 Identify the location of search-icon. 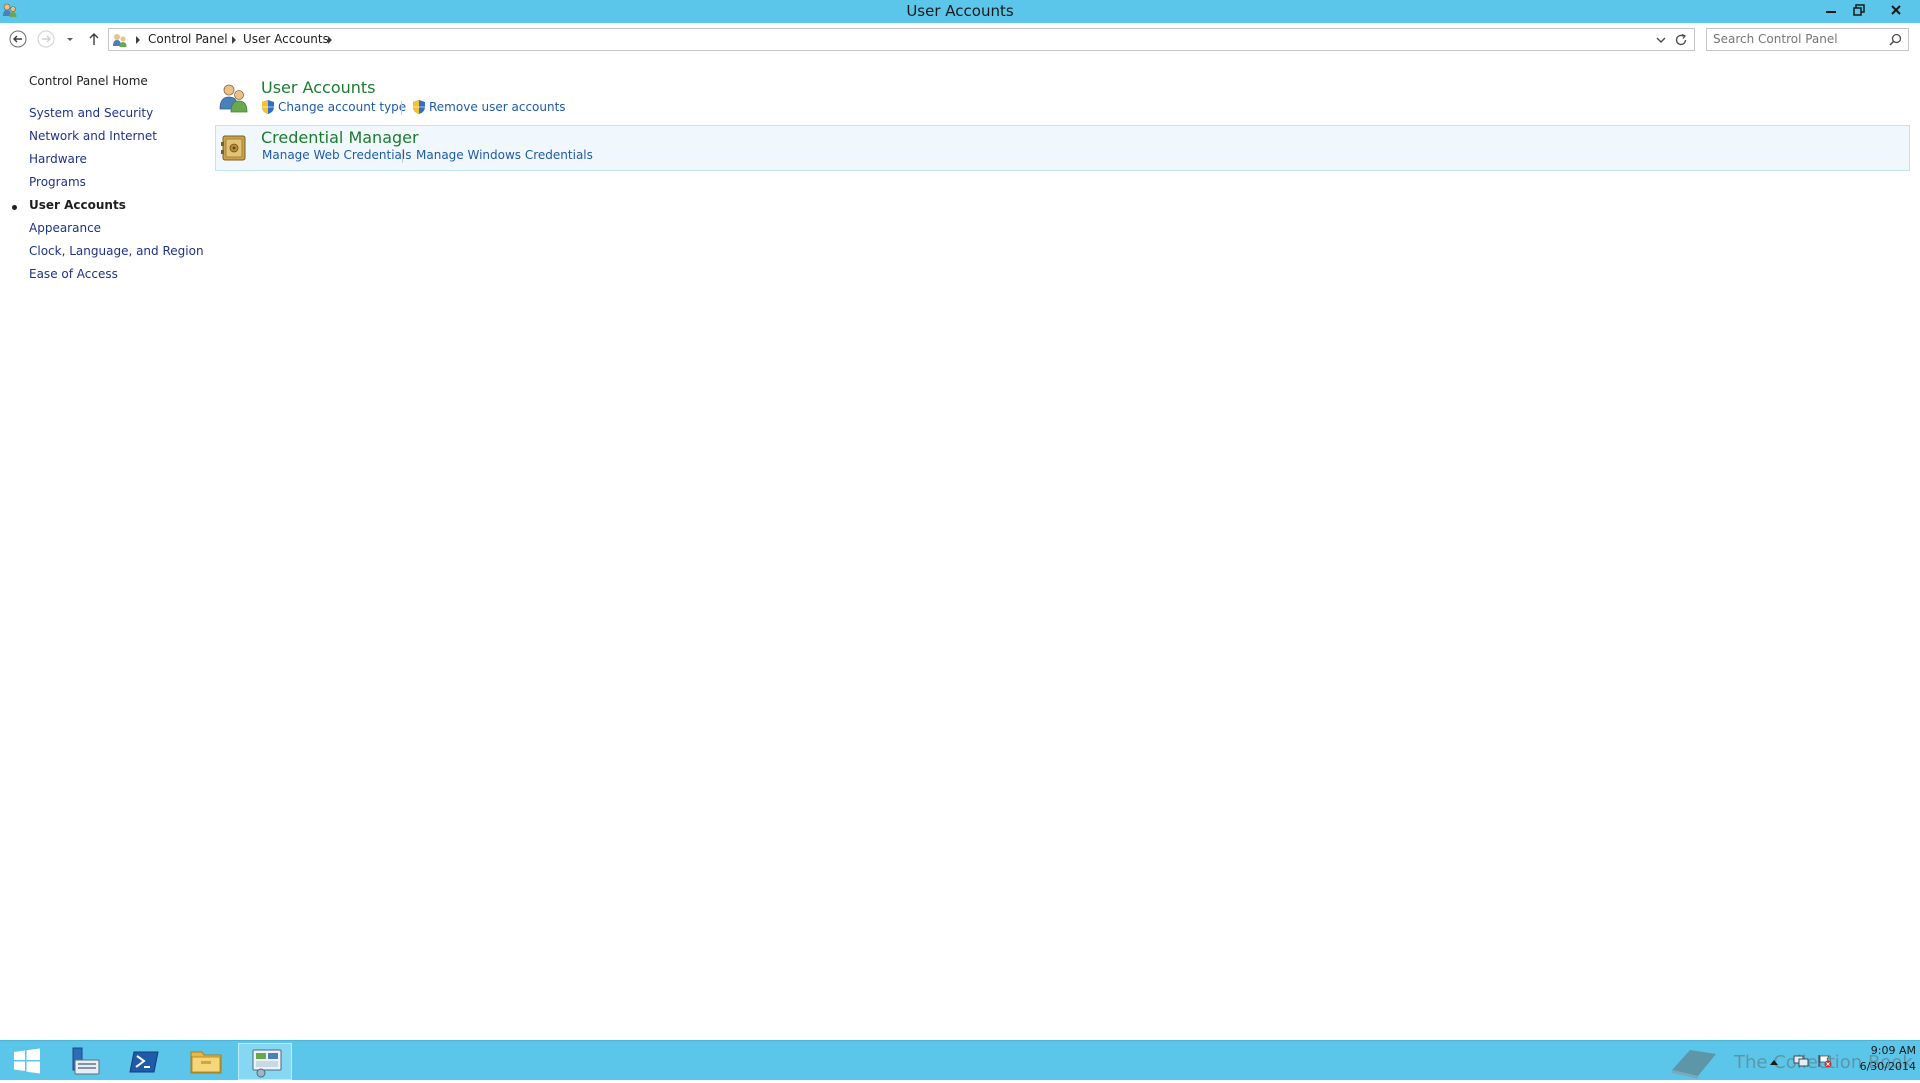
(1895, 41).